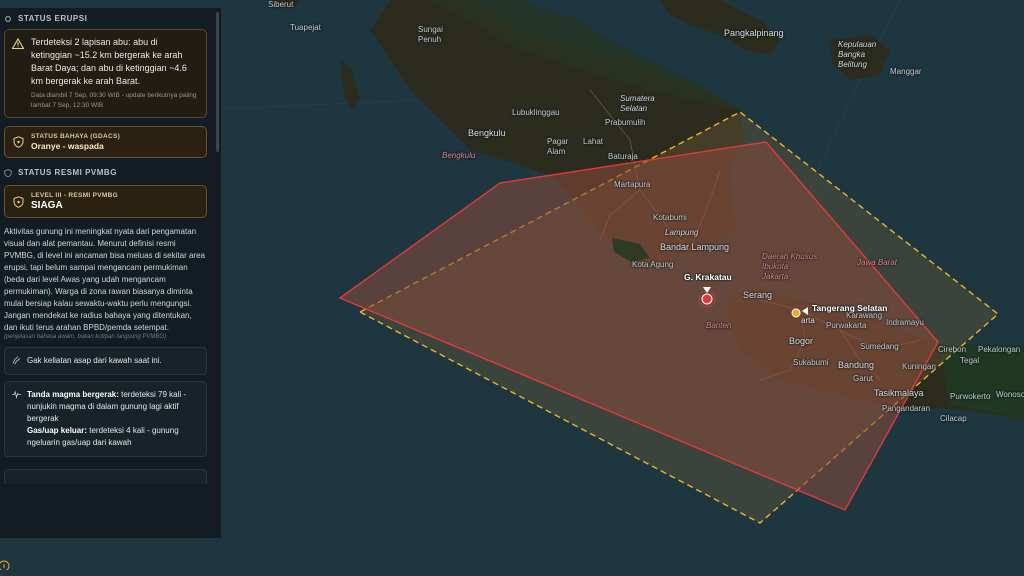 Image resolution: width=1024 pixels, height=576 pixels. I want to click on label-bogor: Bogor, so click(801, 341).